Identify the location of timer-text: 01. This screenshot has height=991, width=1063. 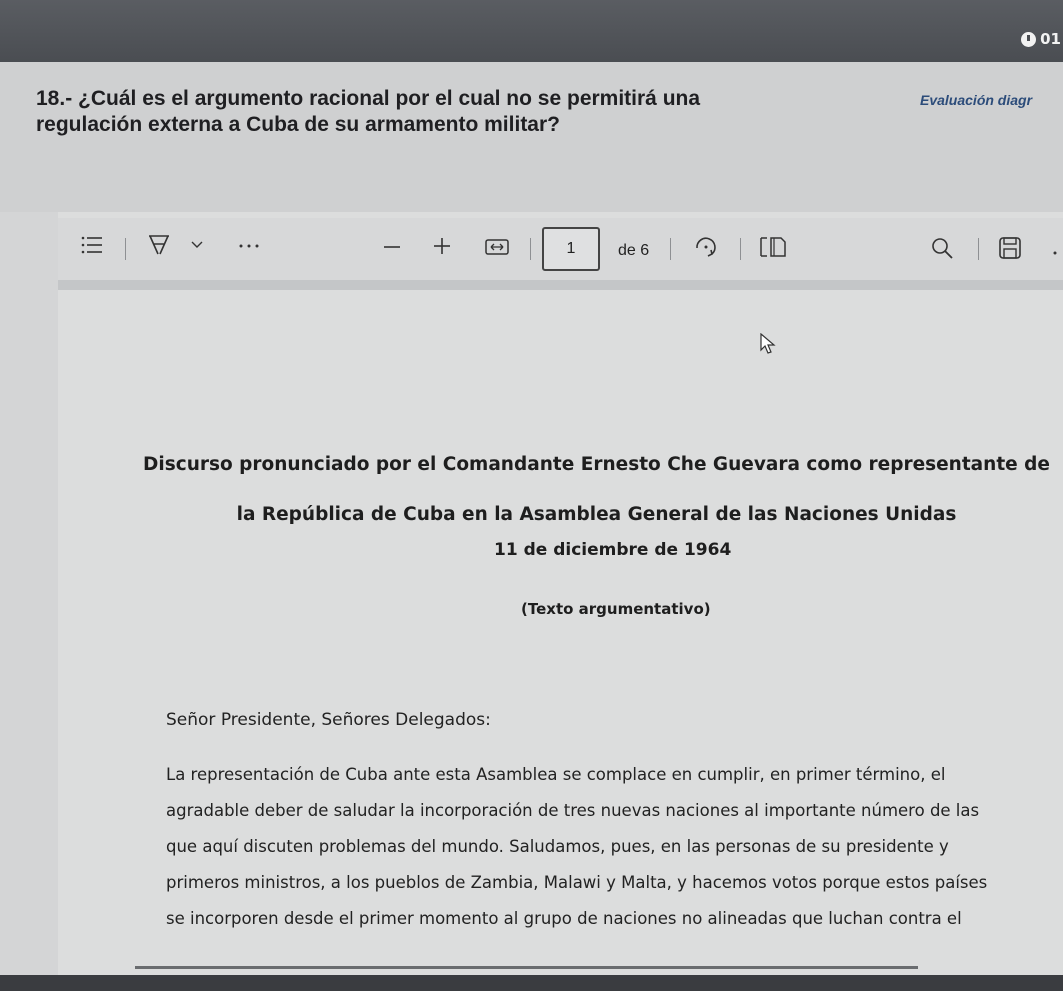
(1050, 39).